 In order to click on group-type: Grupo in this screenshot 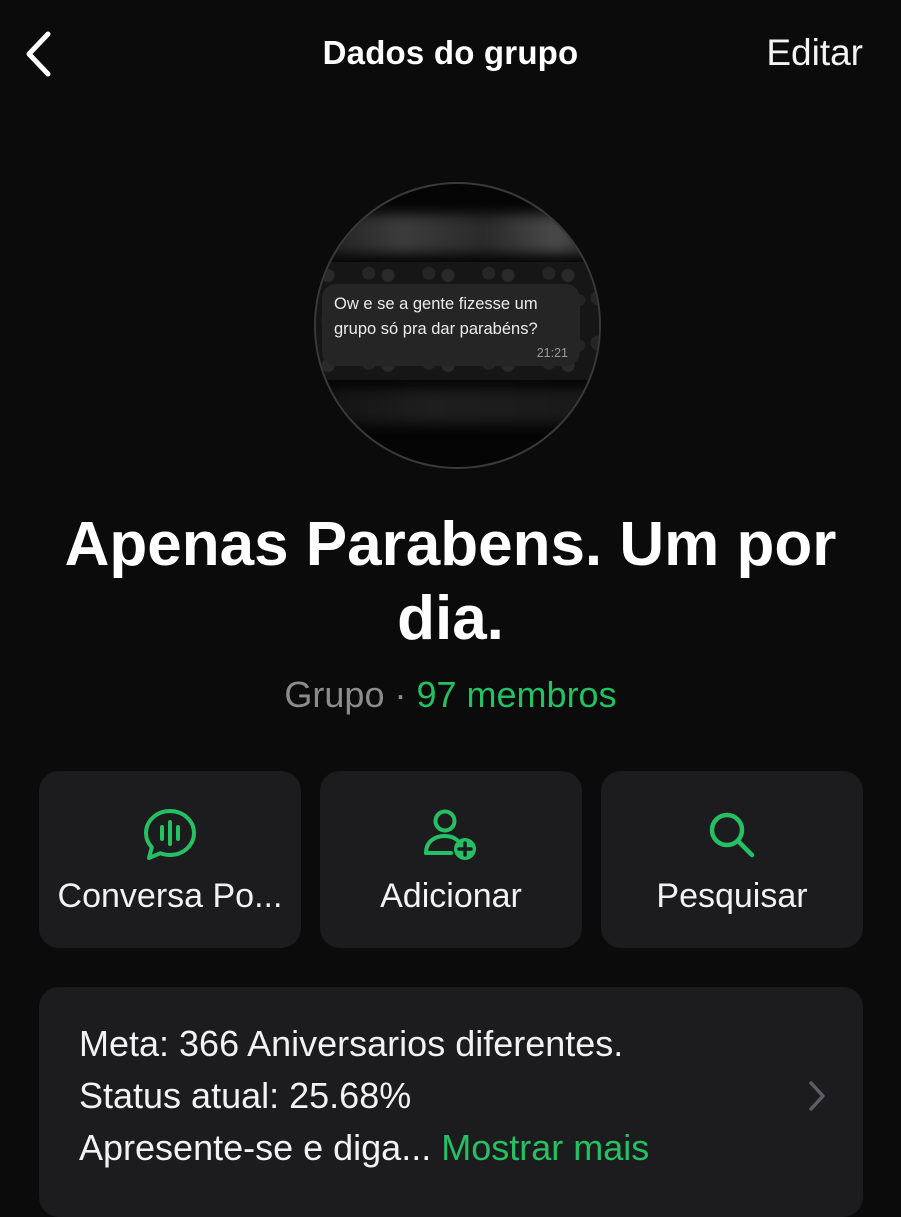, I will do `click(334, 694)`.